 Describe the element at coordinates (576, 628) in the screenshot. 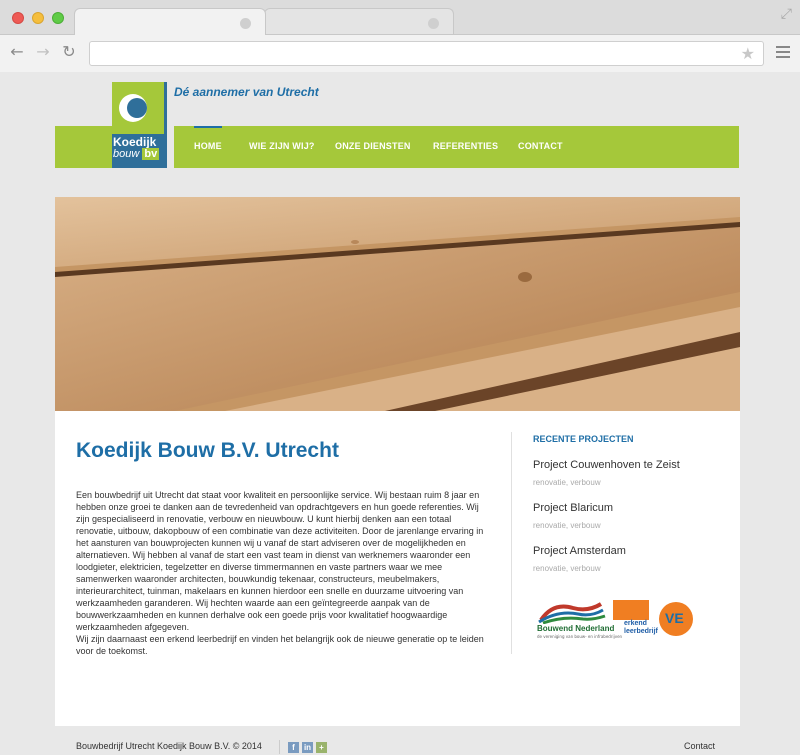

I see `bouwend-nederland-title: Bouwend Nederland` at that location.